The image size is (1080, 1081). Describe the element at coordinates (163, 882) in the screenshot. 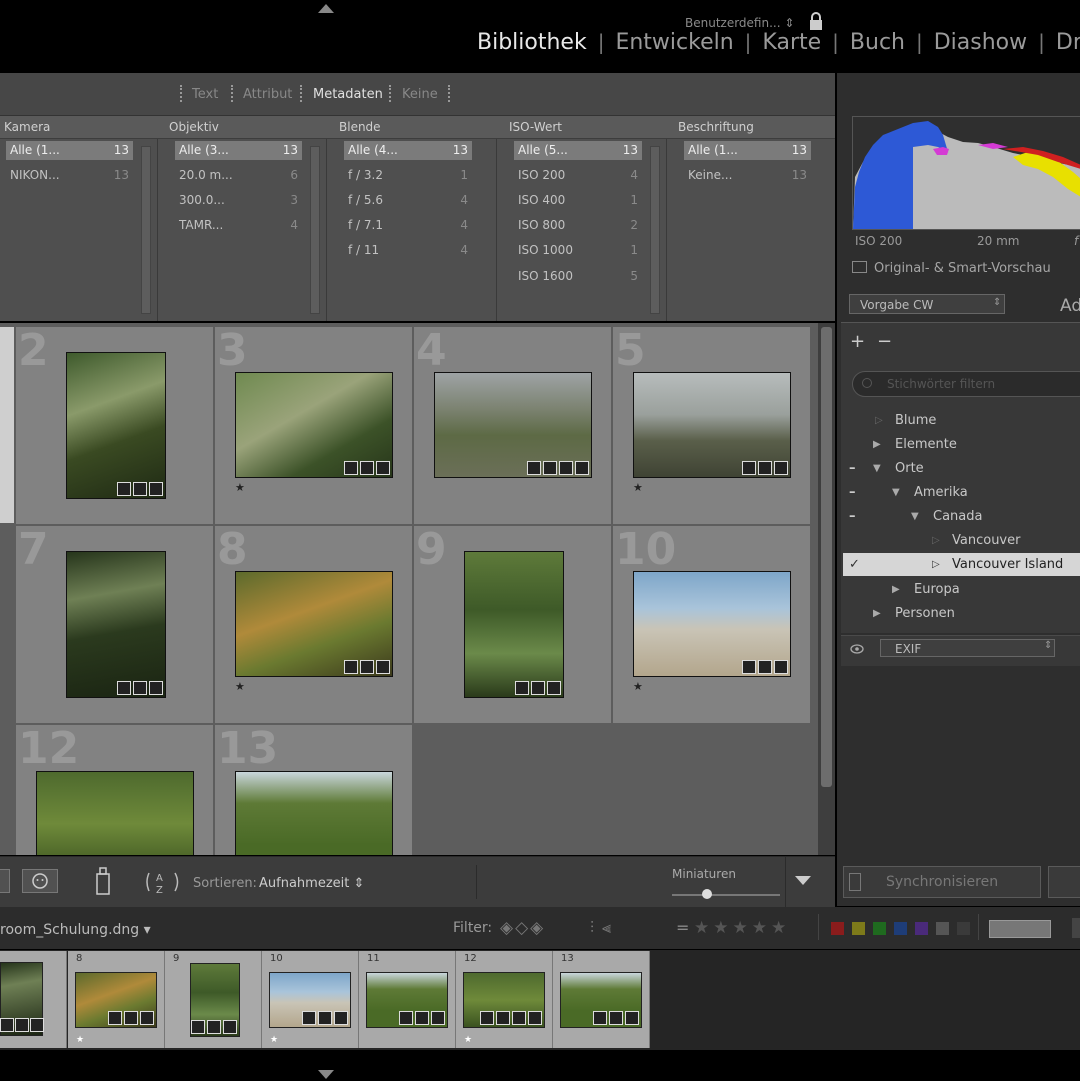

I see `sort-direction-icon: AZ` at that location.